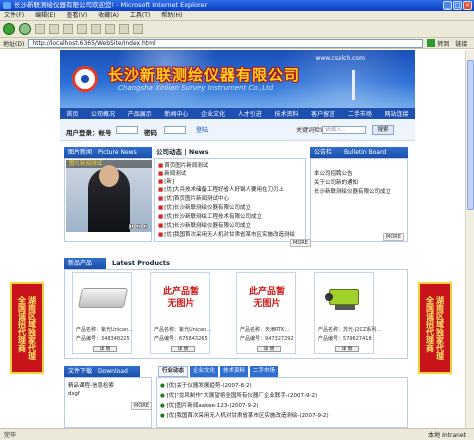  Describe the element at coordinates (82, 29) in the screenshot. I see `search-icon` at that location.